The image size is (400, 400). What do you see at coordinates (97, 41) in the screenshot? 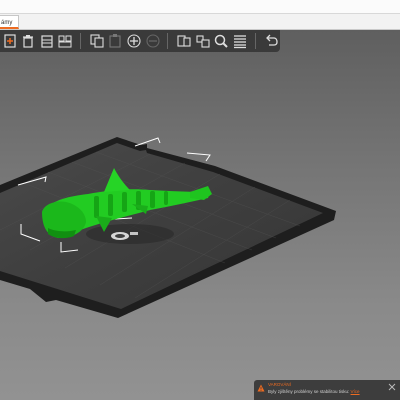
I see `copy-icon` at bounding box center [97, 41].